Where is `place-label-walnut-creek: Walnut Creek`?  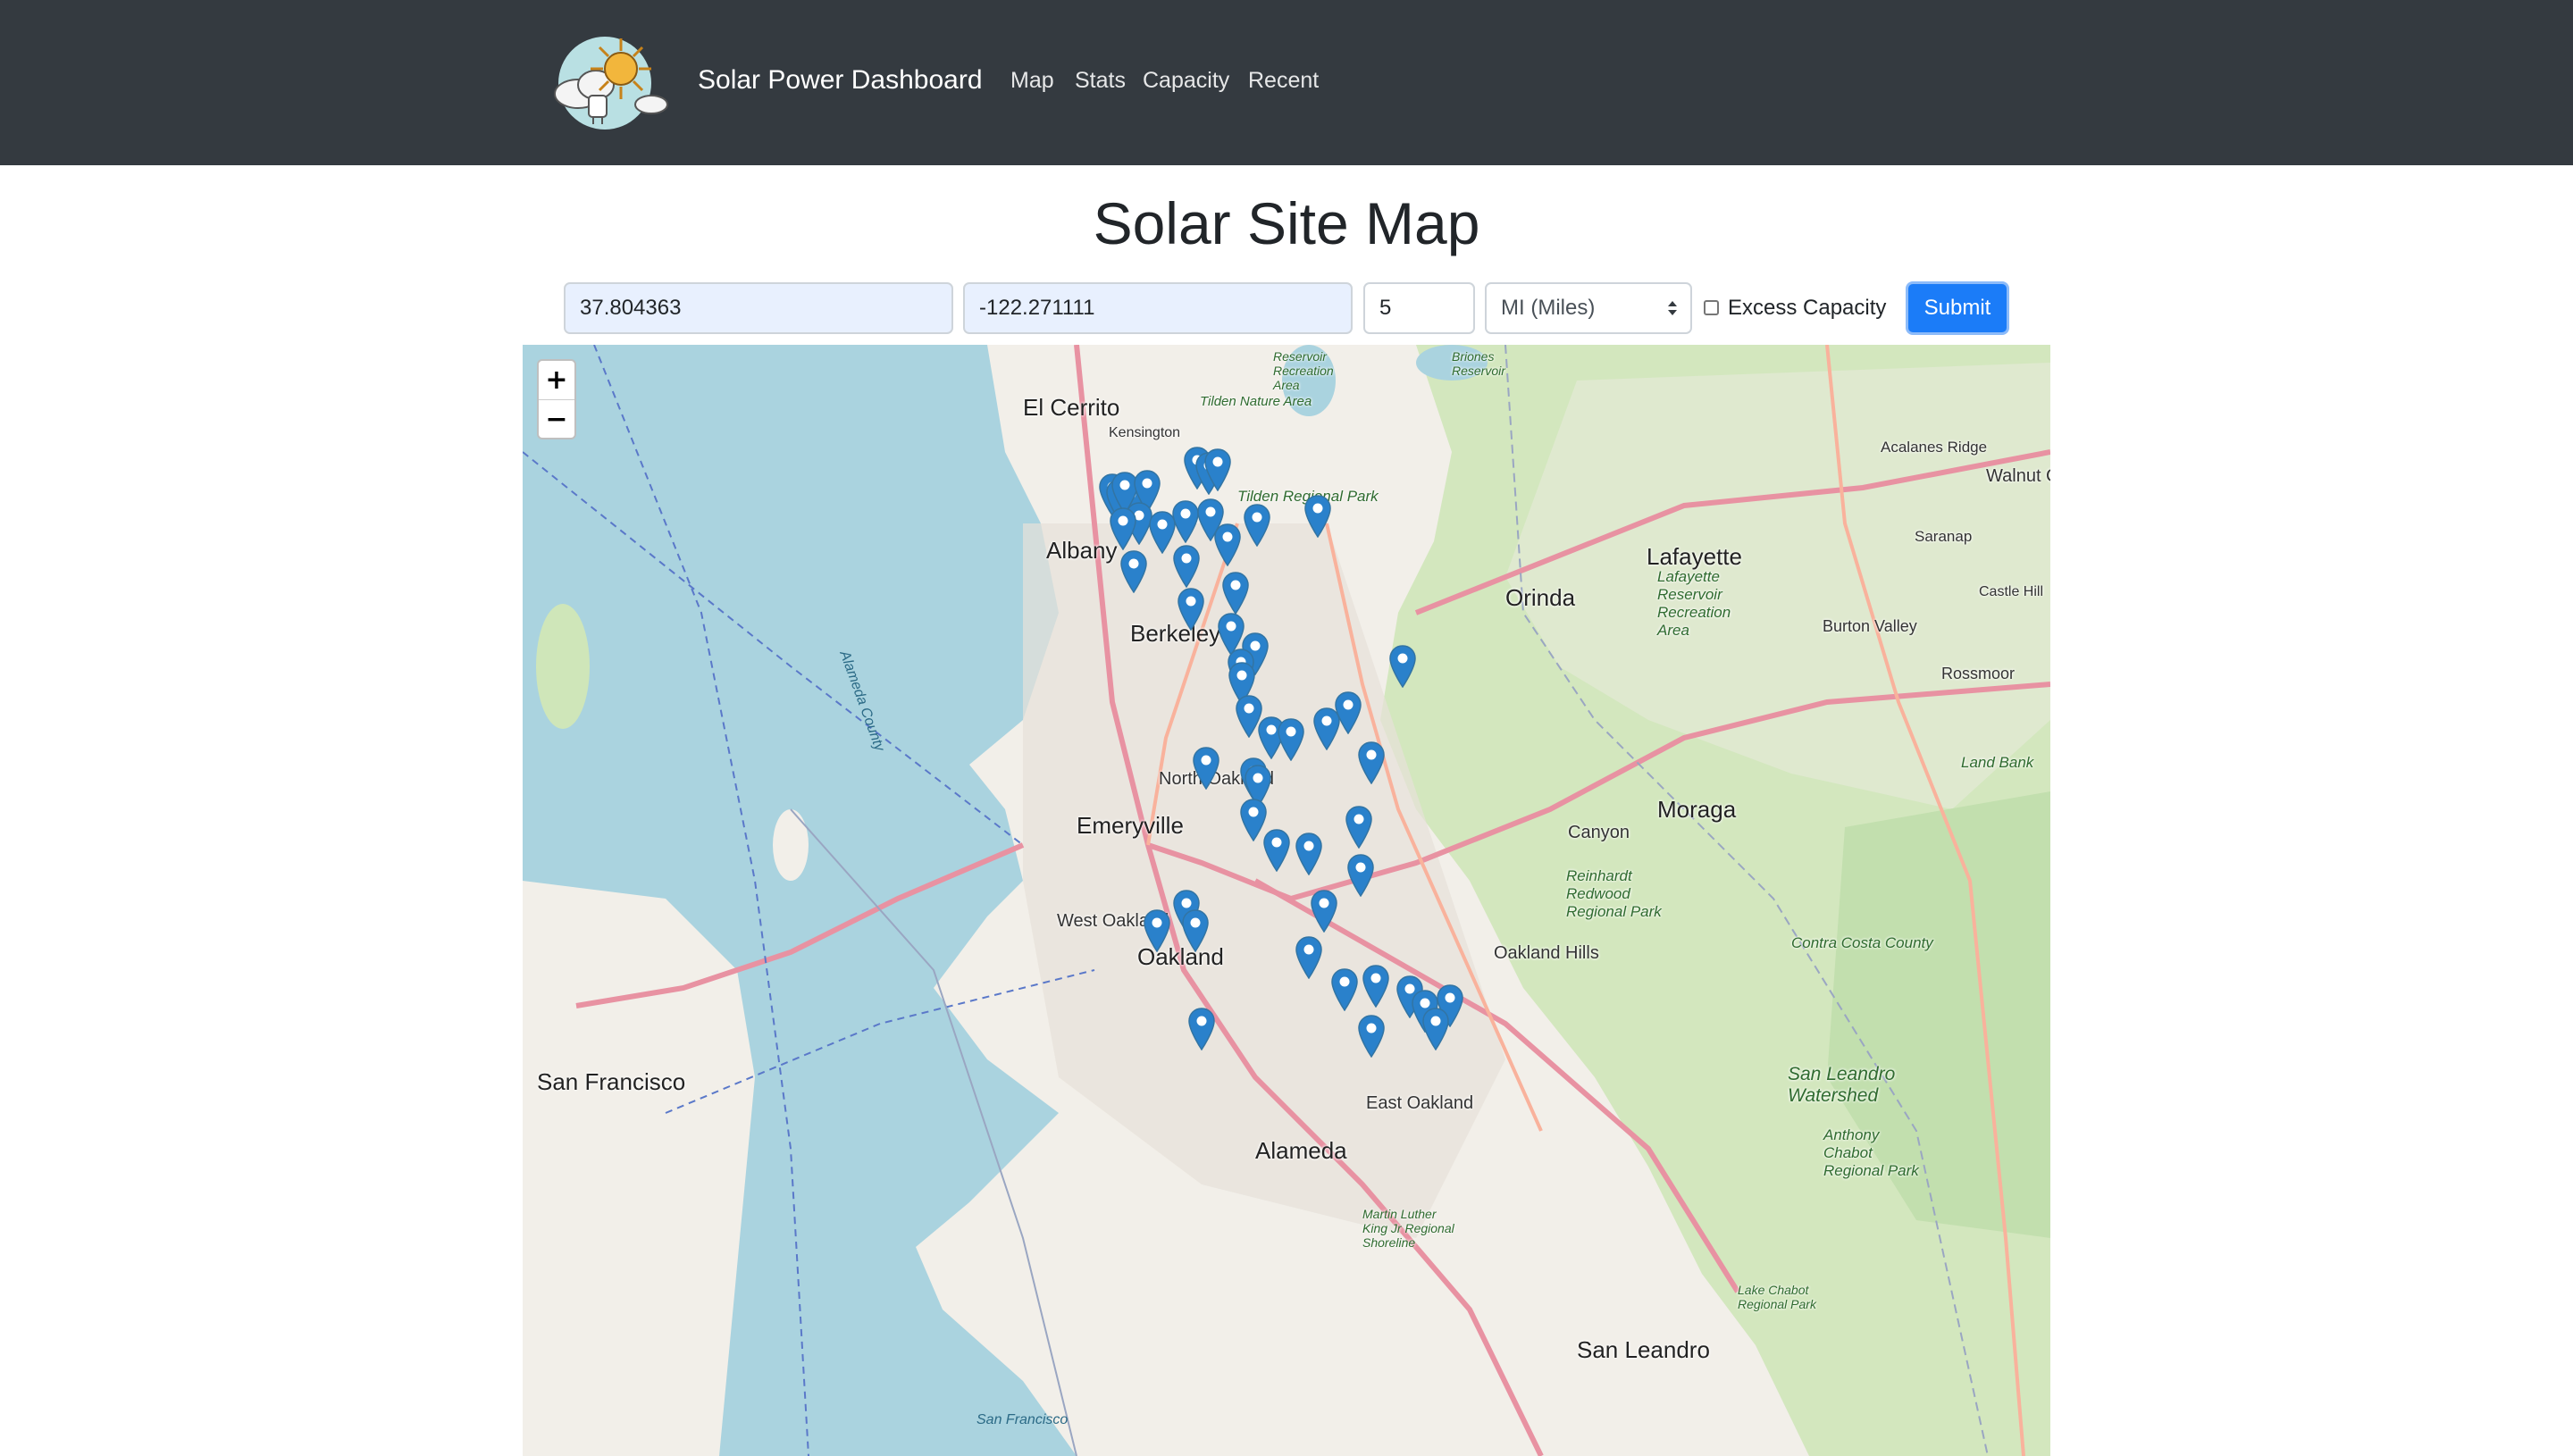
place-label-walnut-creek: Walnut Creek is located at coordinates (2018, 476).